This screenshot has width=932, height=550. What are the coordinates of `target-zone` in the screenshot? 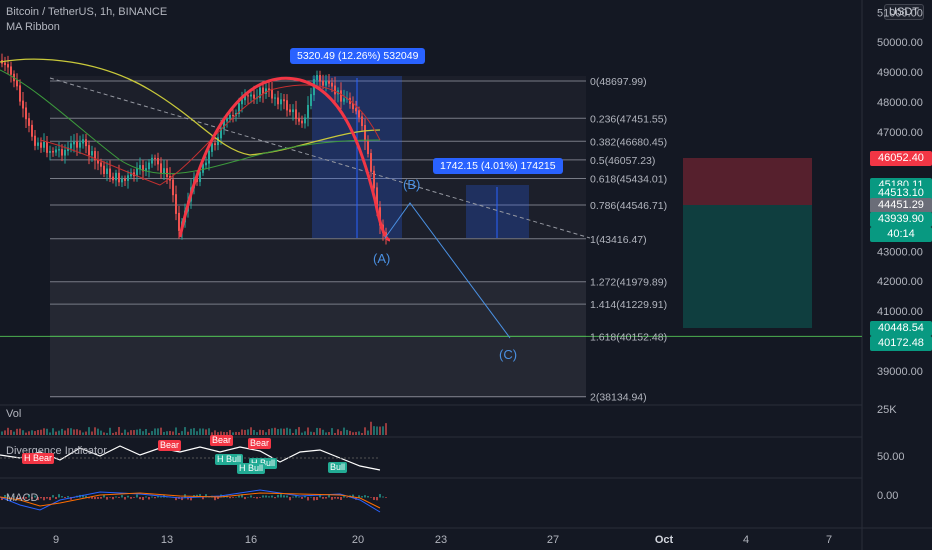 It's located at (747, 266).